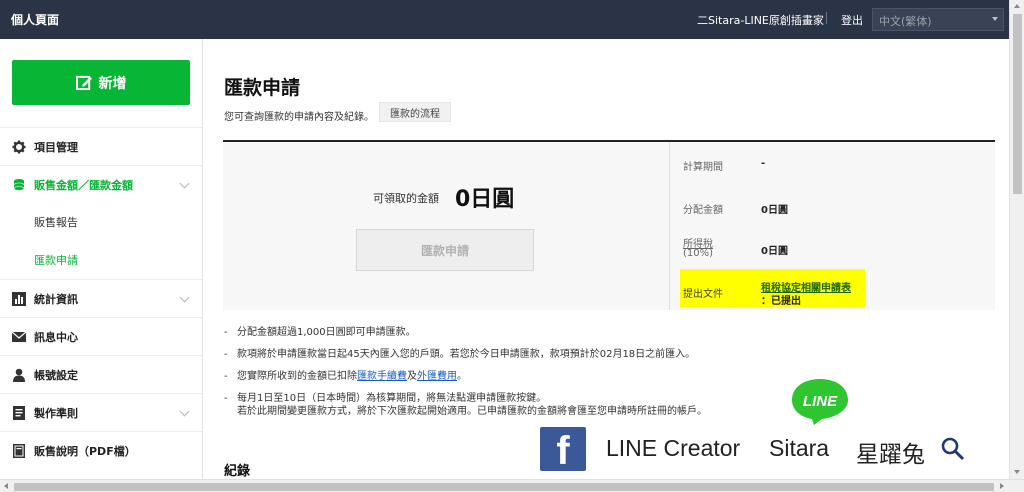  What do you see at coordinates (1016, 239) in the screenshot?
I see `vertical-scrollbar` at bounding box center [1016, 239].